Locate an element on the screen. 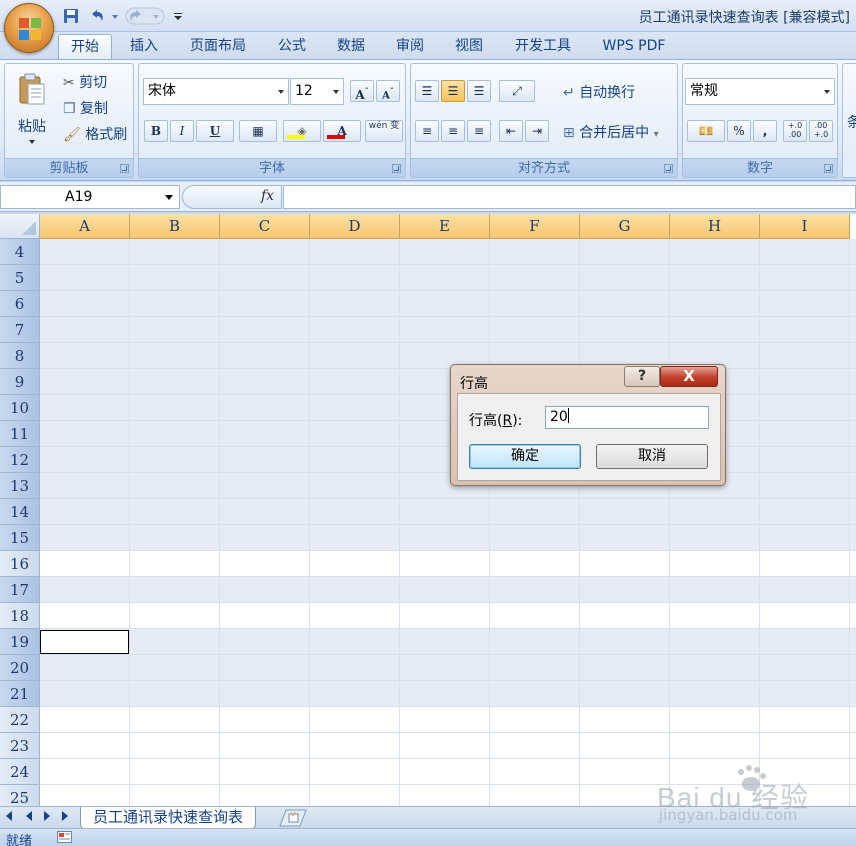 The height and width of the screenshot is (846, 856). column-header: C is located at coordinates (265, 226).